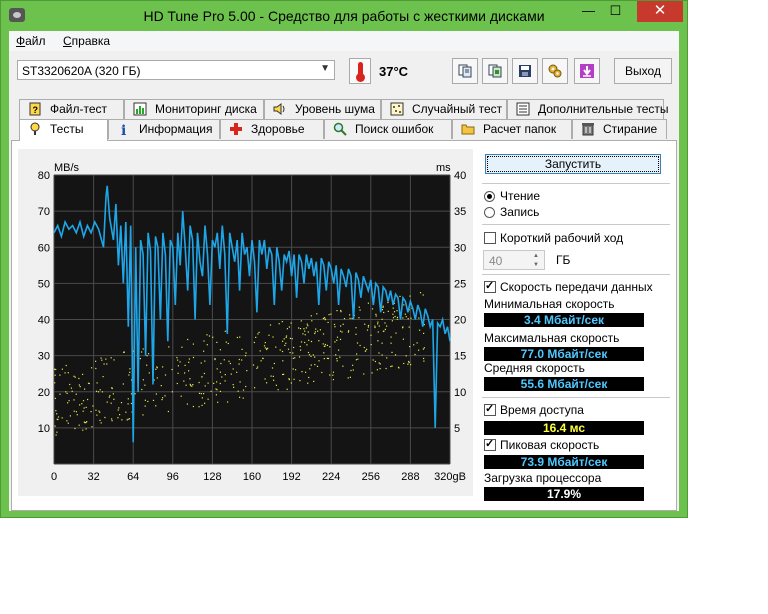 This screenshot has width=768, height=614. I want to click on short-stroke-label: Короткий рабочий ход, so click(562, 238).